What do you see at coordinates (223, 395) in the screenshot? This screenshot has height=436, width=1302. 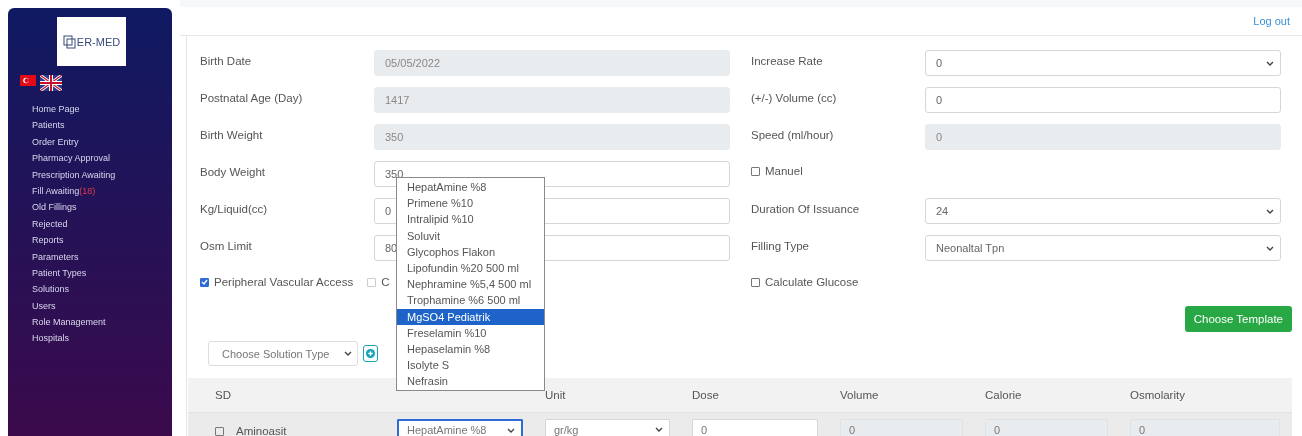 I see `column-header: SD` at bounding box center [223, 395].